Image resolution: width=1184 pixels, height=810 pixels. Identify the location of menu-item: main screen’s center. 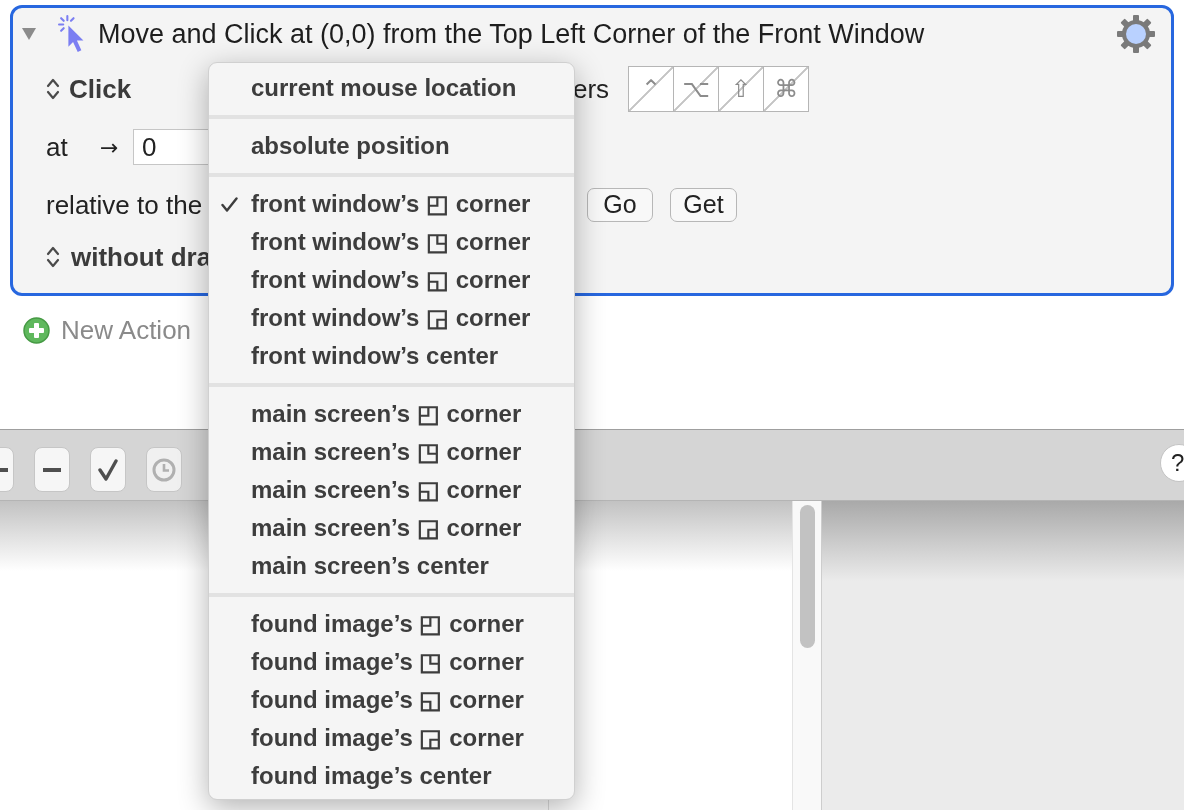
(391, 566).